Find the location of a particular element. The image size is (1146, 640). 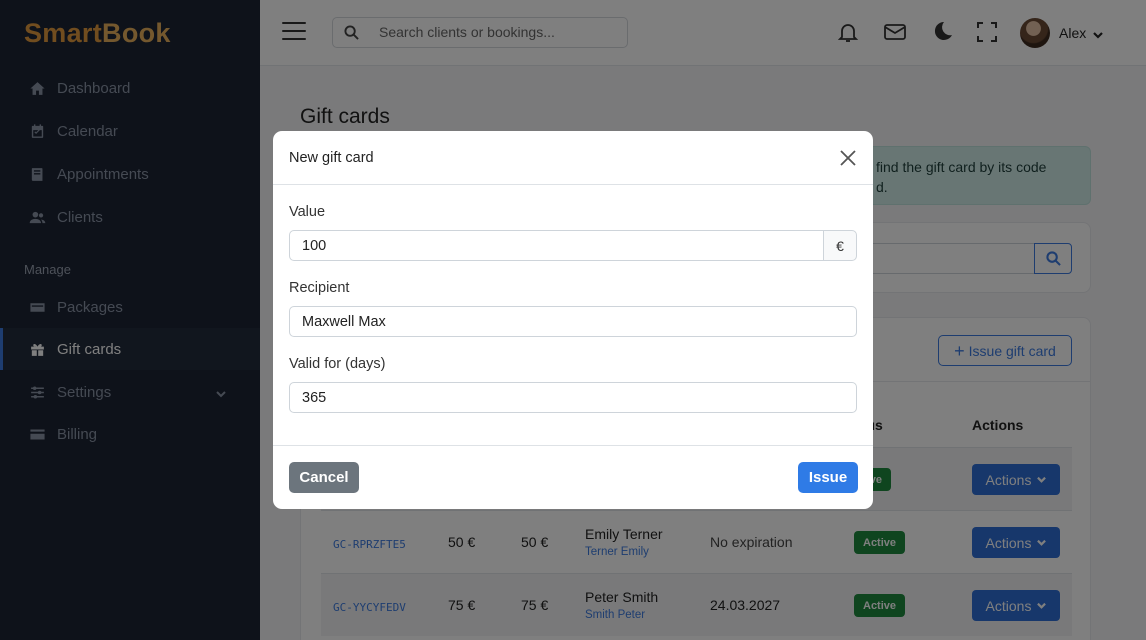

currency-addon: € is located at coordinates (840, 245).